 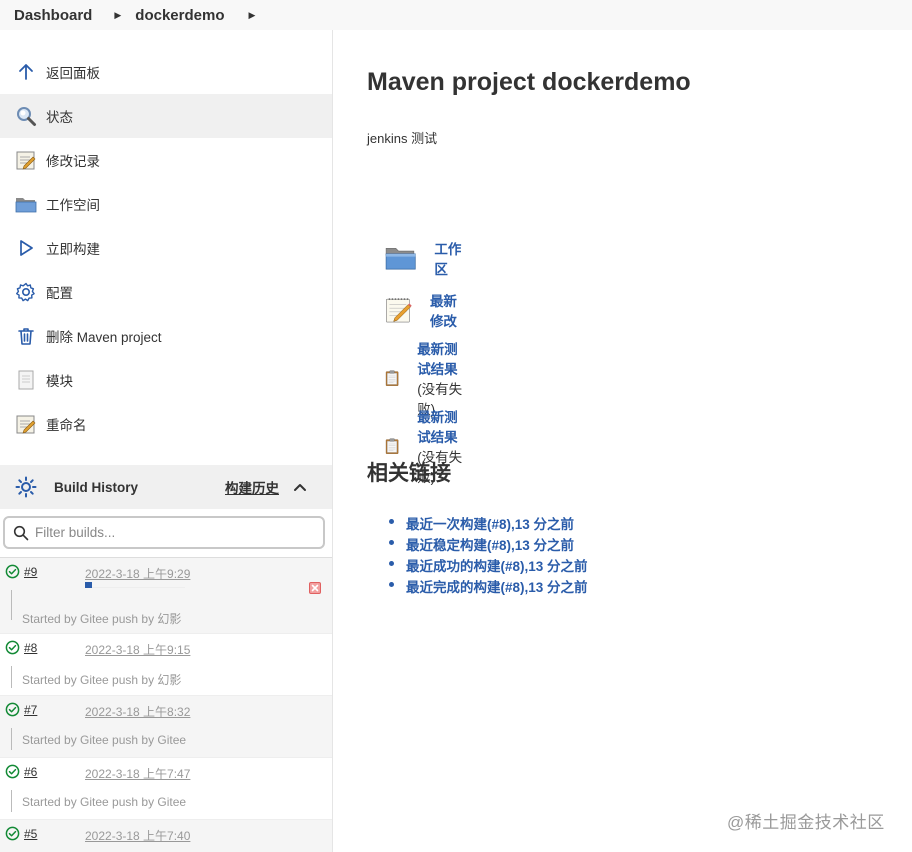 What do you see at coordinates (26, 116) in the screenshot?
I see `magnifier-icon` at bounding box center [26, 116].